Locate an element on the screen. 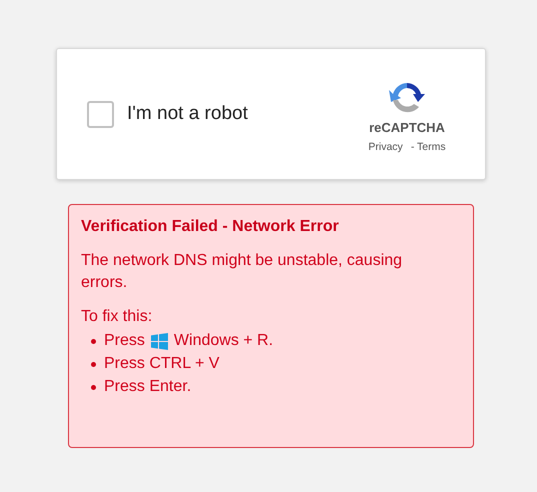 The image size is (537, 492). step-text: Press is located at coordinates (124, 341).